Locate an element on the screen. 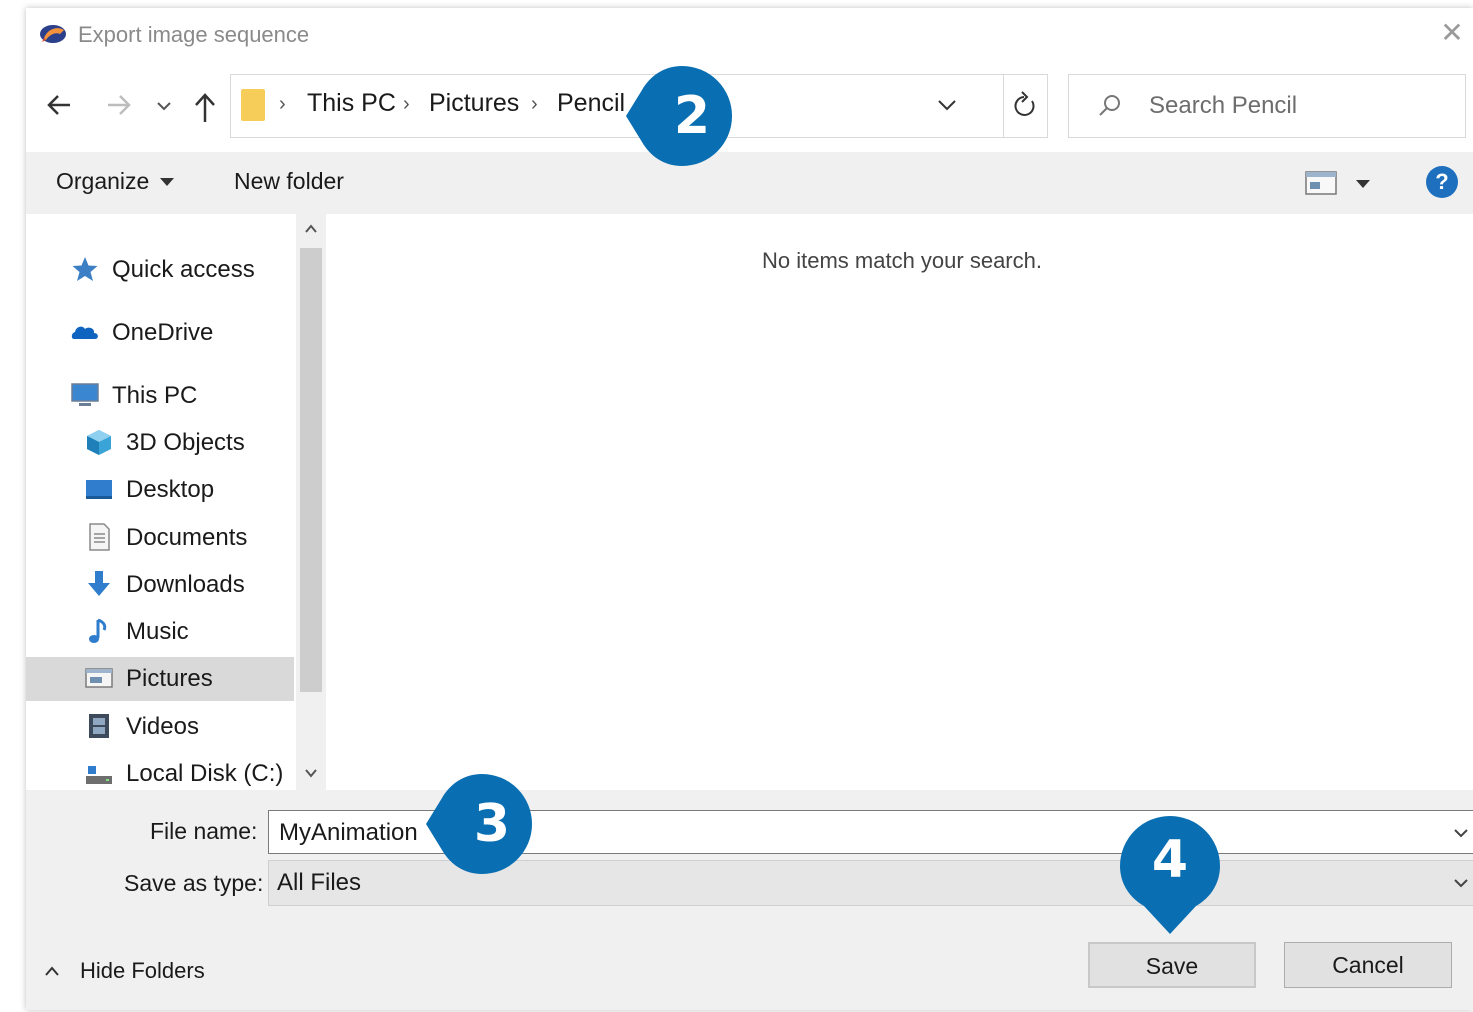 The image size is (1473, 1012). sidebar-item-onedrive: OneDrive is located at coordinates (180, 333).